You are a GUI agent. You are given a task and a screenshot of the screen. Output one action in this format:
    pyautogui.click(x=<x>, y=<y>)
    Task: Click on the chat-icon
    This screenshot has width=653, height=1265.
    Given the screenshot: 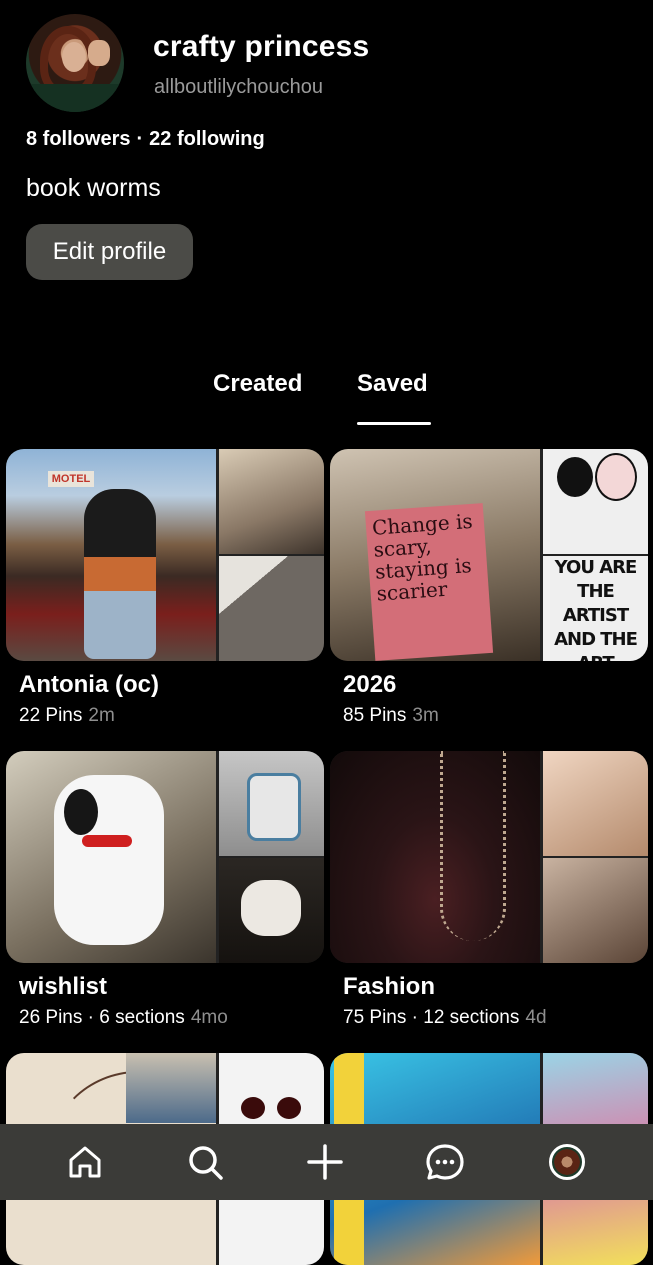 What is the action you would take?
    pyautogui.click(x=445, y=1162)
    